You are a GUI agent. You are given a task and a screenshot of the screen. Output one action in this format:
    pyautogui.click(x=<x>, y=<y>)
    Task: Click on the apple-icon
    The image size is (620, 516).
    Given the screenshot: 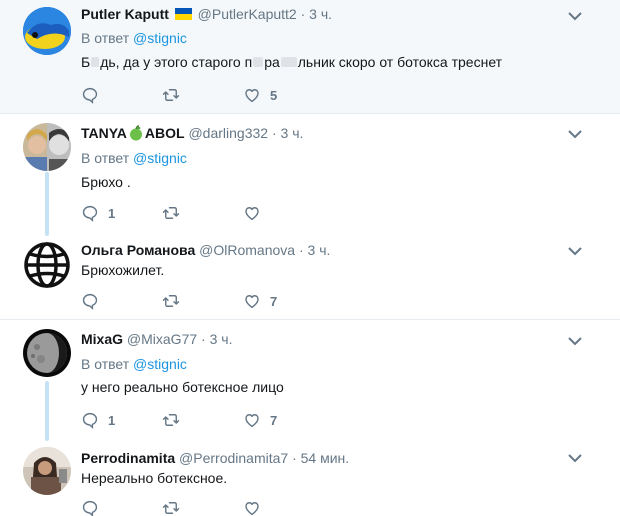 What is the action you would take?
    pyautogui.click(x=135, y=133)
    